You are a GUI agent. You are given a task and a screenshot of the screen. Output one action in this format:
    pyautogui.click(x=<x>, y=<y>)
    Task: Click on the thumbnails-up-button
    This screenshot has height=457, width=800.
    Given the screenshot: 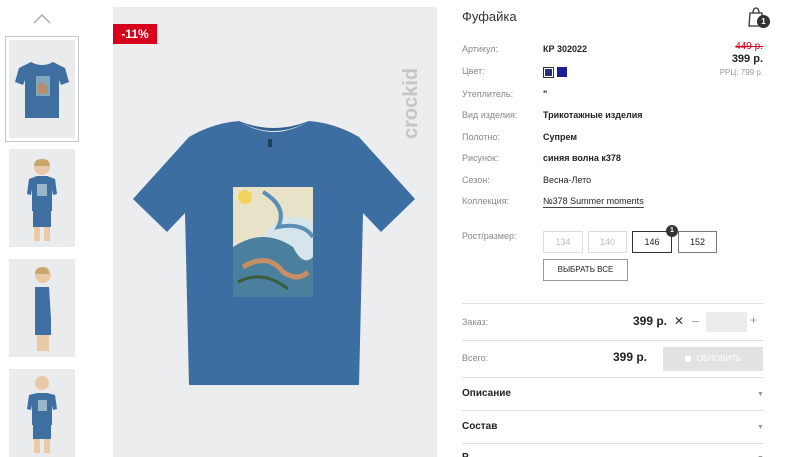 What is the action you would take?
    pyautogui.click(x=42, y=19)
    